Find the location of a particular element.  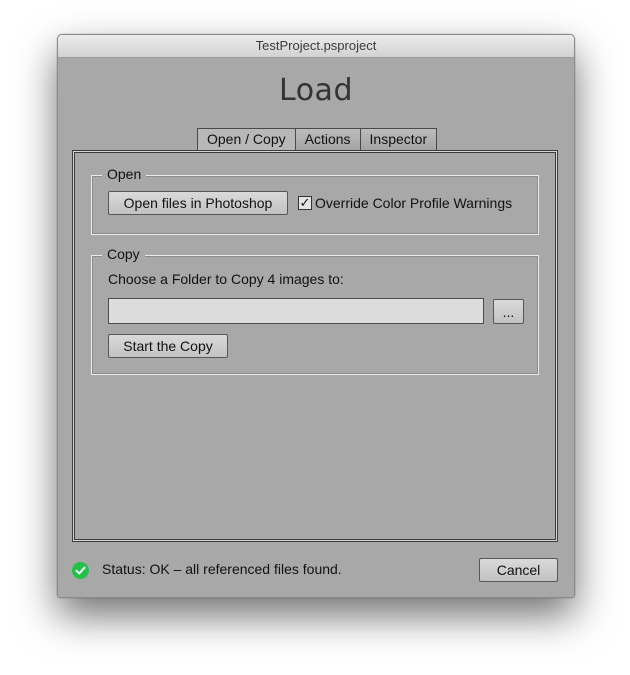

copy-group-legend: Copy is located at coordinates (123, 254).